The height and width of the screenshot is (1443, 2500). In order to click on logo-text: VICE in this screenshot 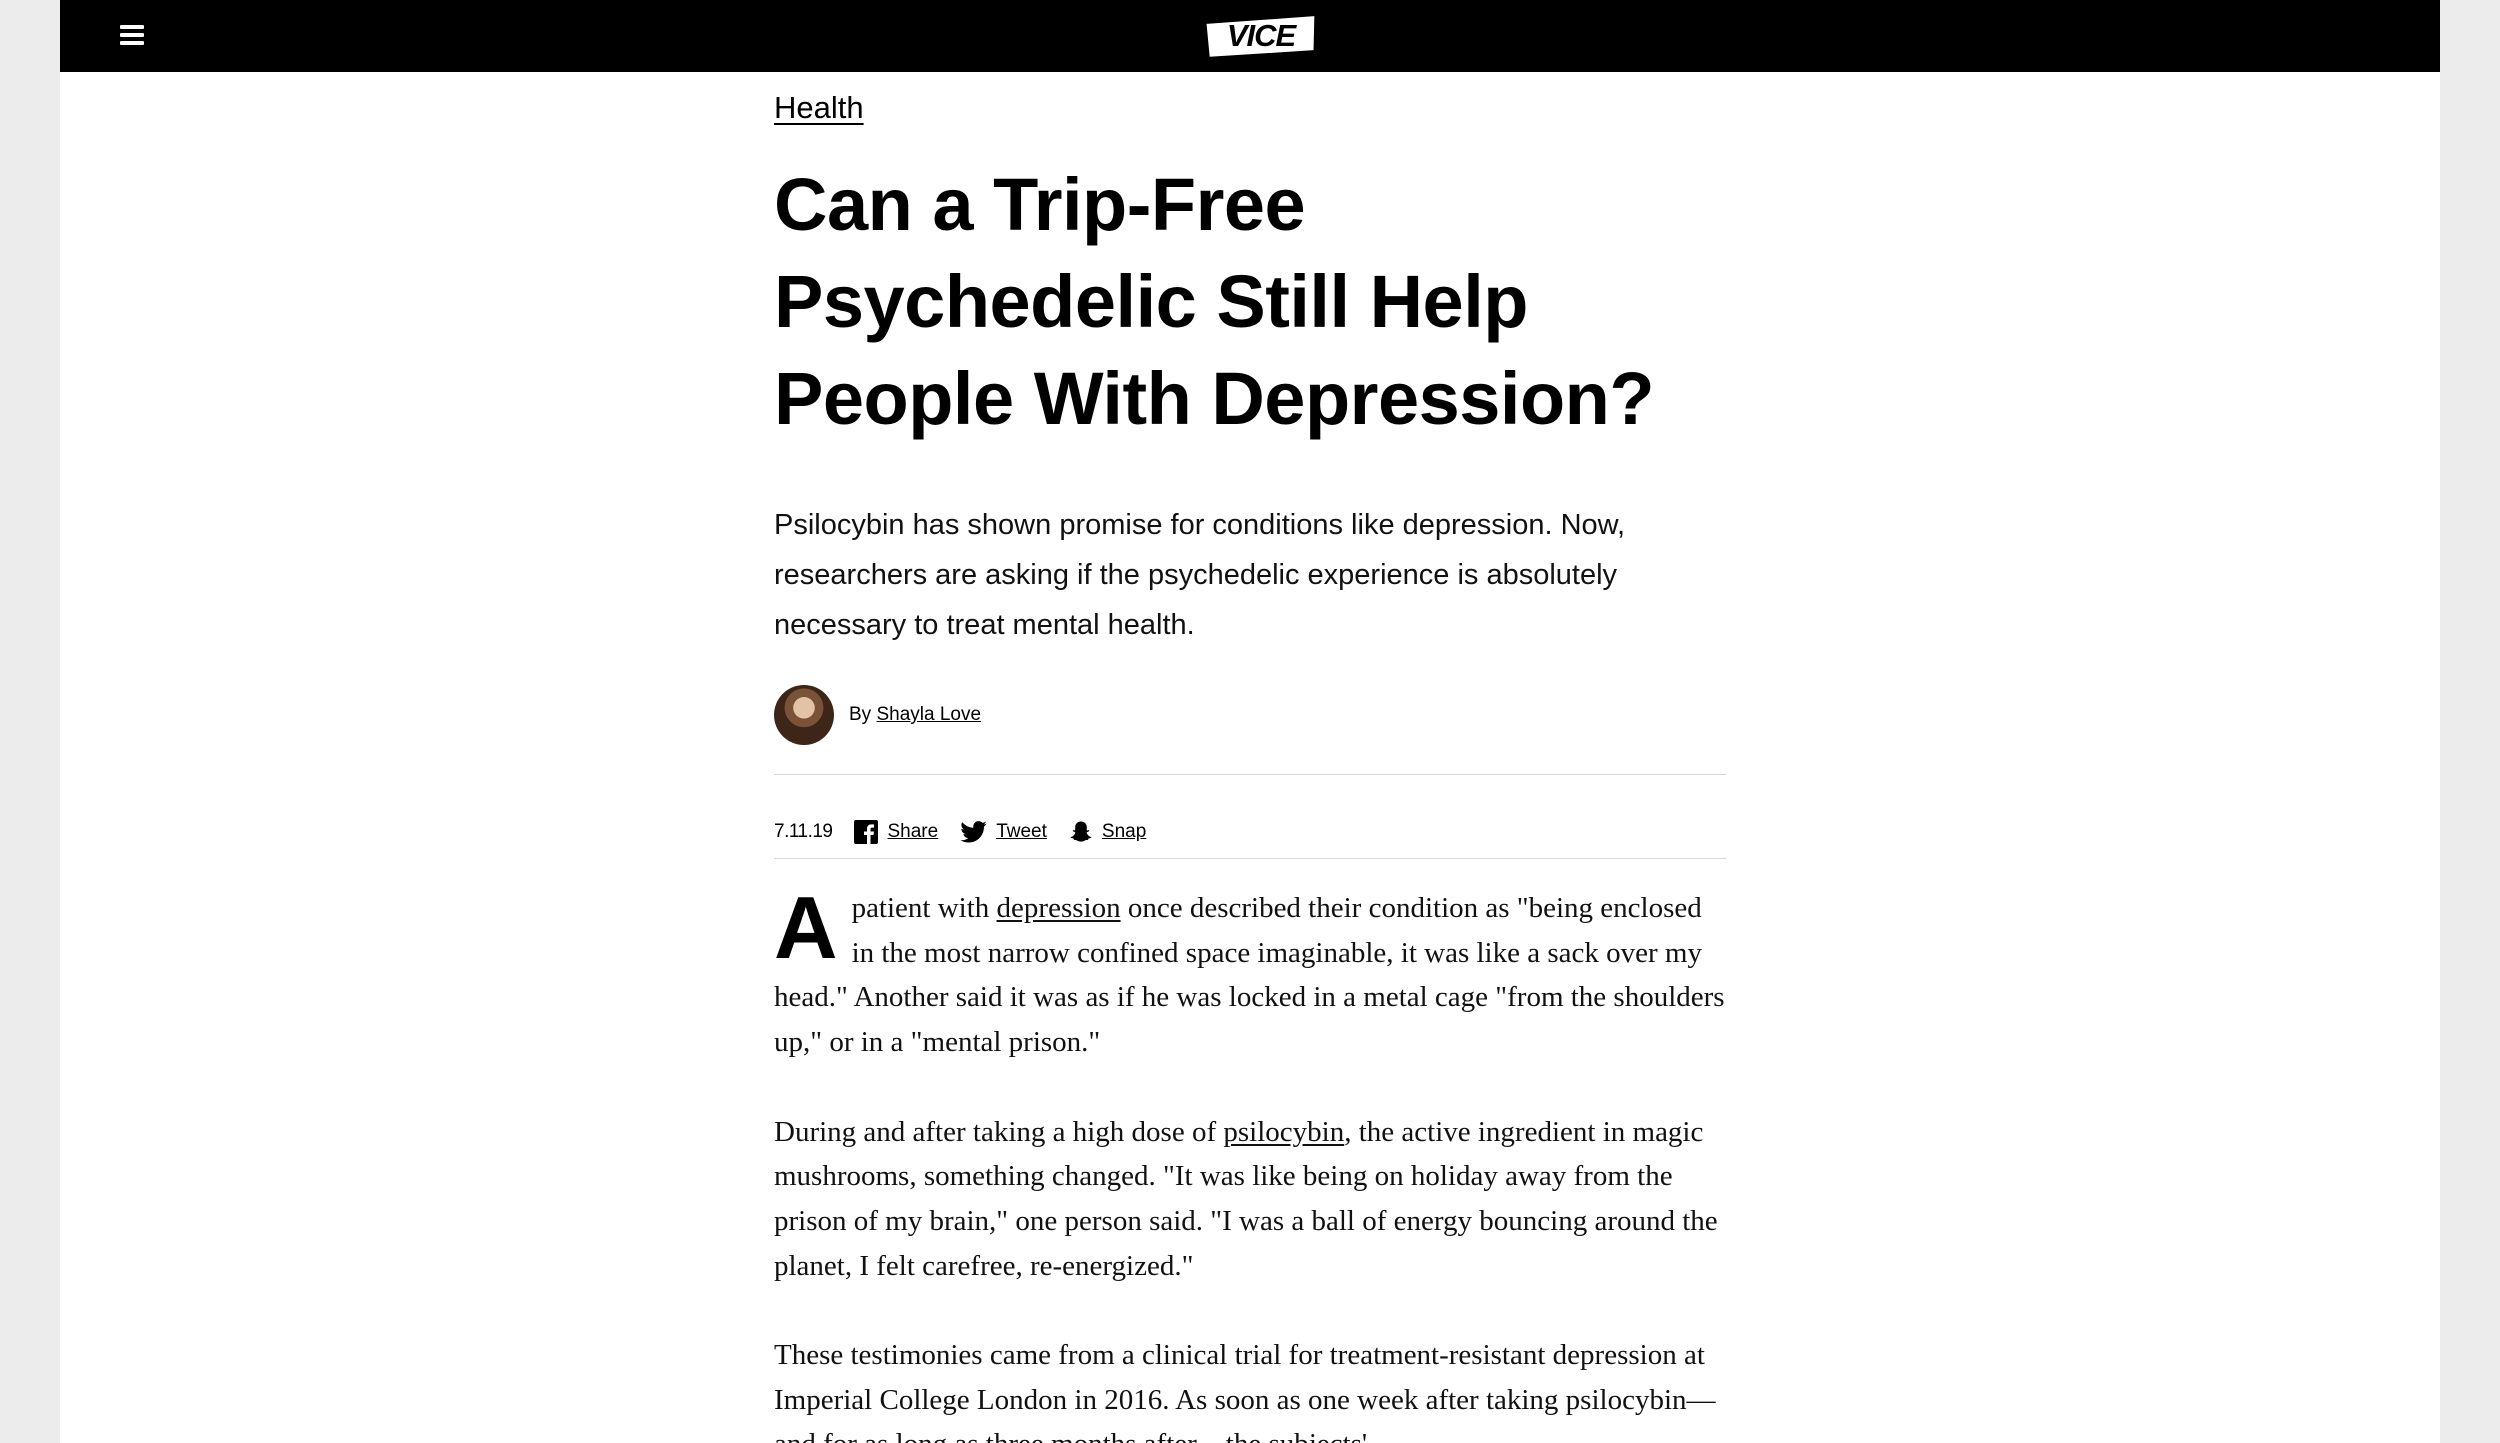, I will do `click(1262, 35)`.